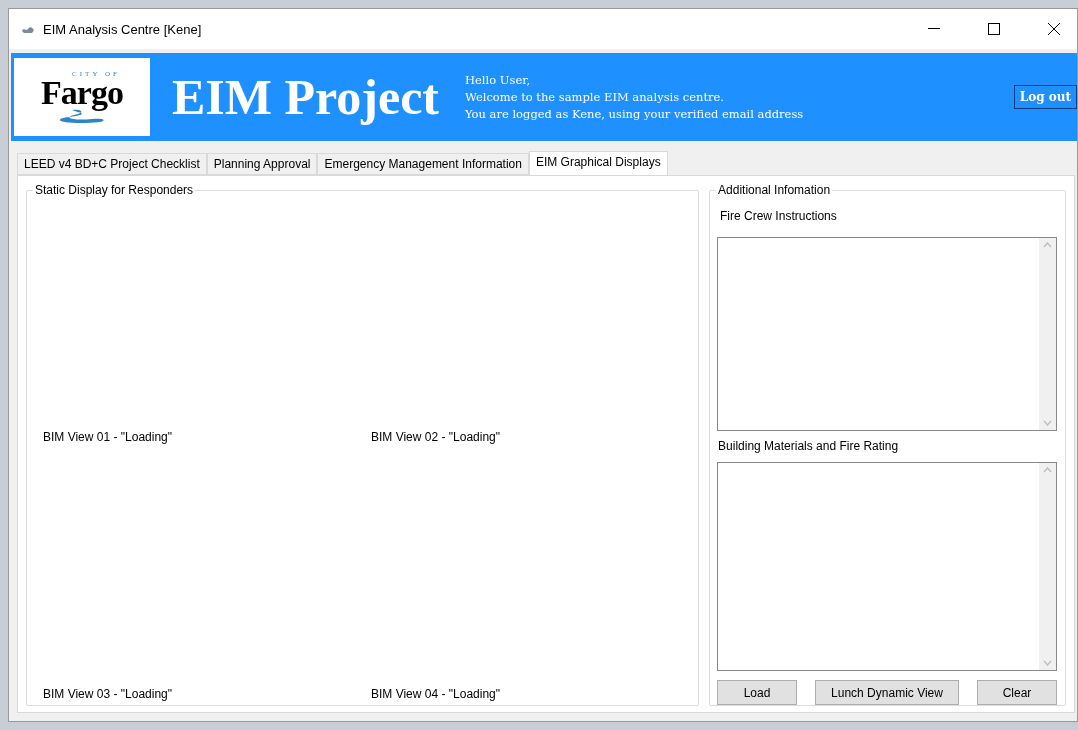 The width and height of the screenshot is (1078, 730). What do you see at coordinates (423, 164) in the screenshot?
I see `tab: Emergency Management Information` at bounding box center [423, 164].